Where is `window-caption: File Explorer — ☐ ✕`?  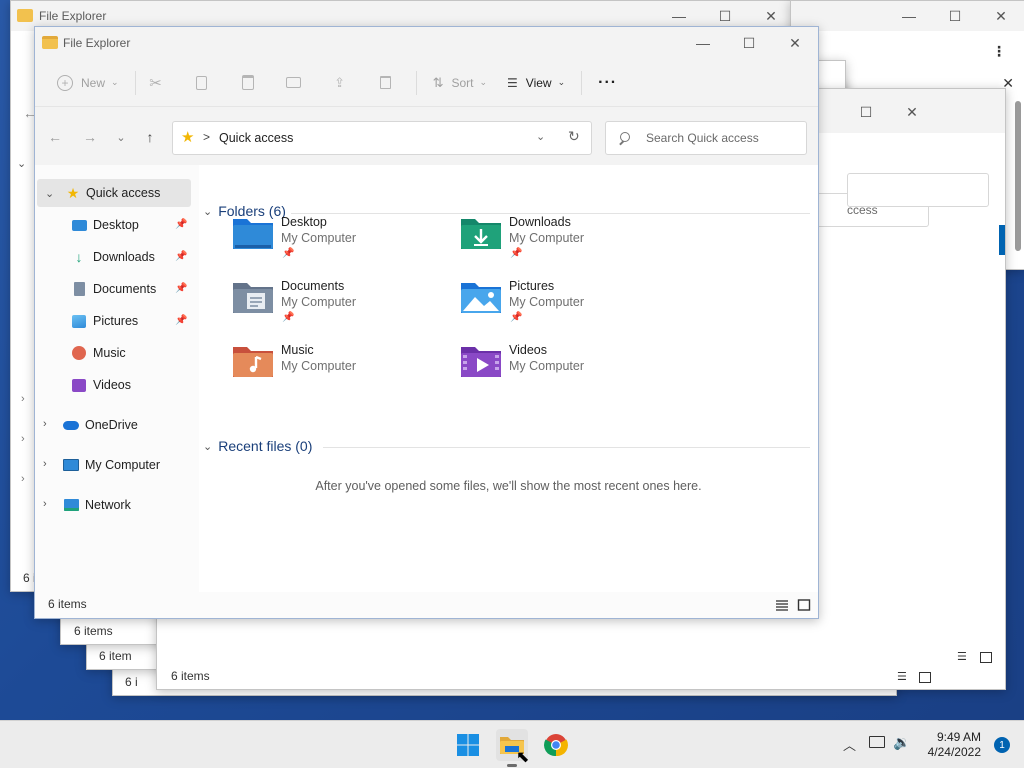 window-caption: File Explorer — ☐ ✕ is located at coordinates (426, 43).